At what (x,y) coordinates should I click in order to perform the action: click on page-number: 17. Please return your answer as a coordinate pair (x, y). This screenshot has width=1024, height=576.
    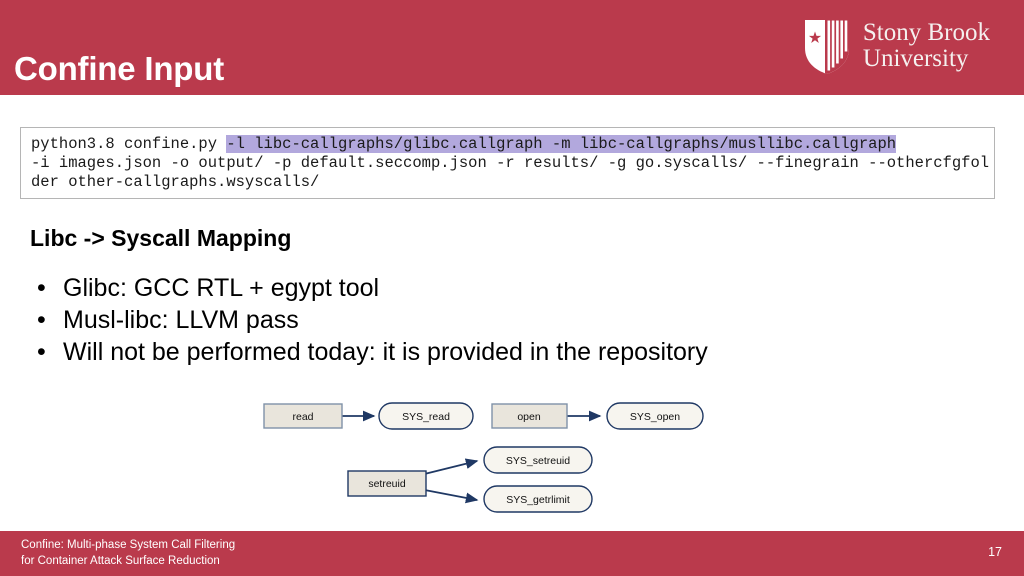
    Looking at the image, I should click on (995, 552).